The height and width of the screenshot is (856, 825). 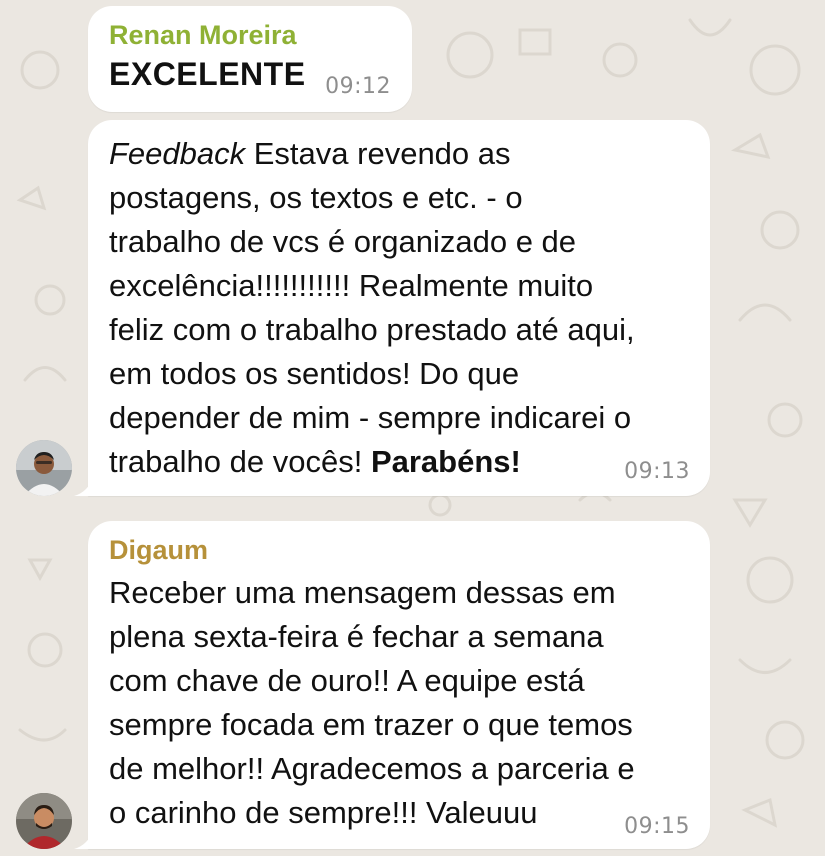 I want to click on message-timestamp: 09:12, so click(x=358, y=86).